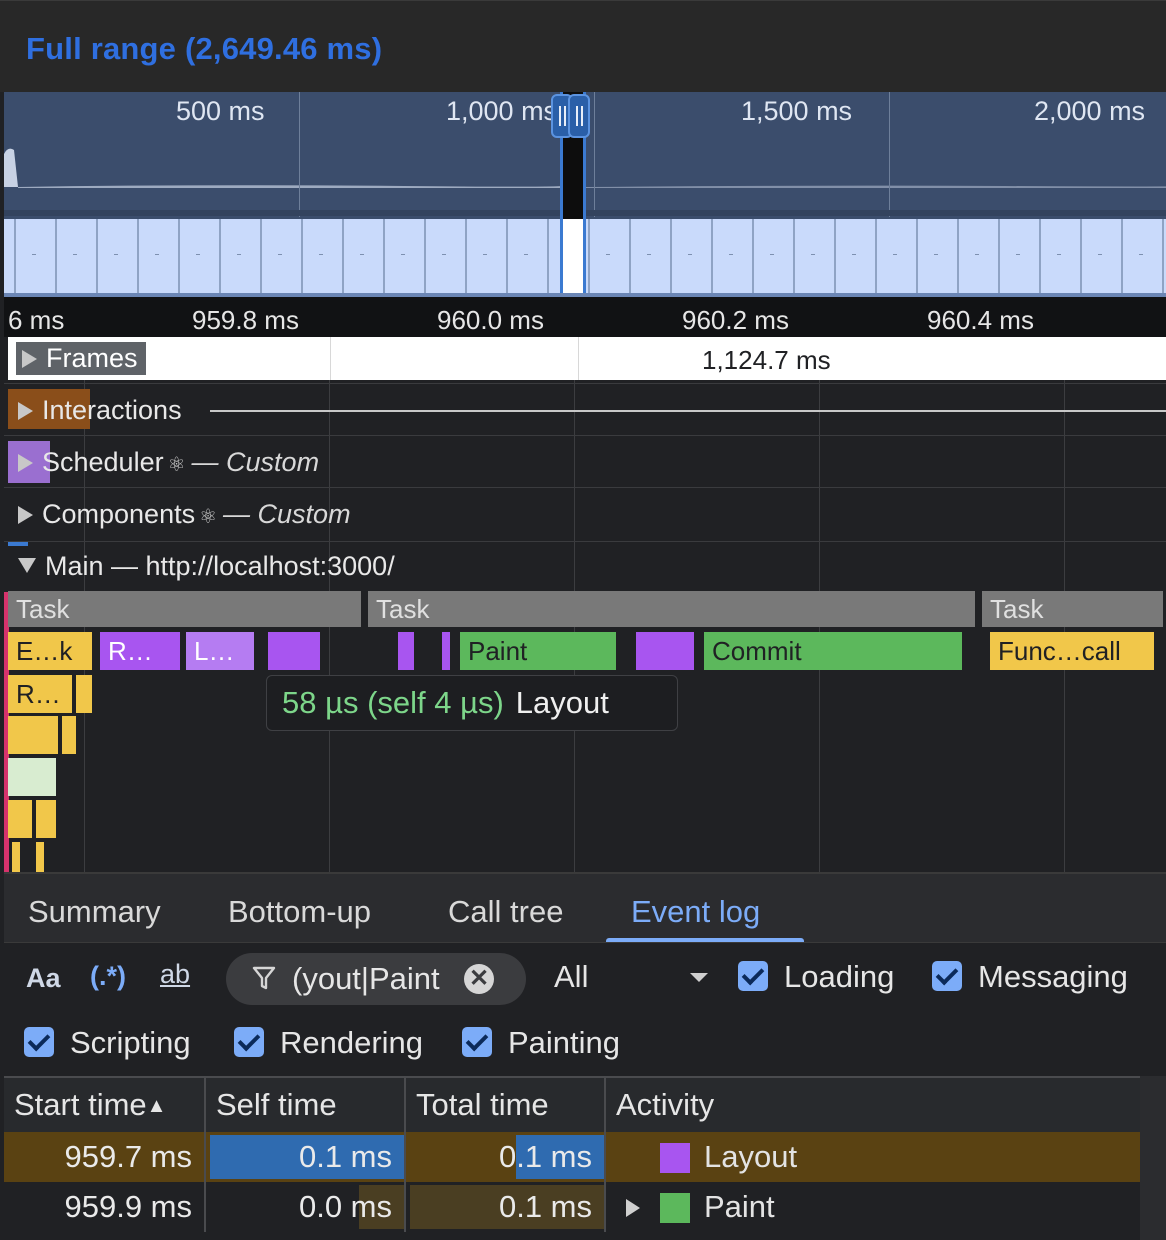 The image size is (1166, 1240). I want to click on frames-track-label: Frames, so click(81, 358).